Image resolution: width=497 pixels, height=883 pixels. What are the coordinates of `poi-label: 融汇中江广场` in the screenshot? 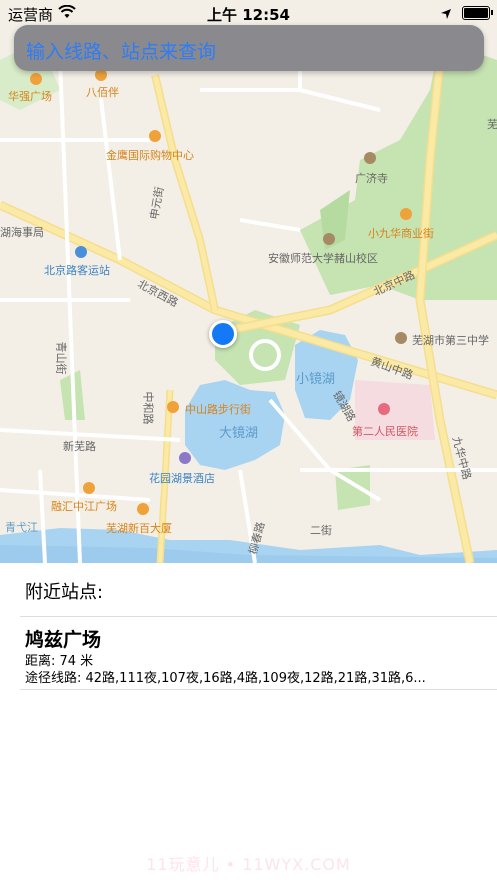 It's located at (84, 506).